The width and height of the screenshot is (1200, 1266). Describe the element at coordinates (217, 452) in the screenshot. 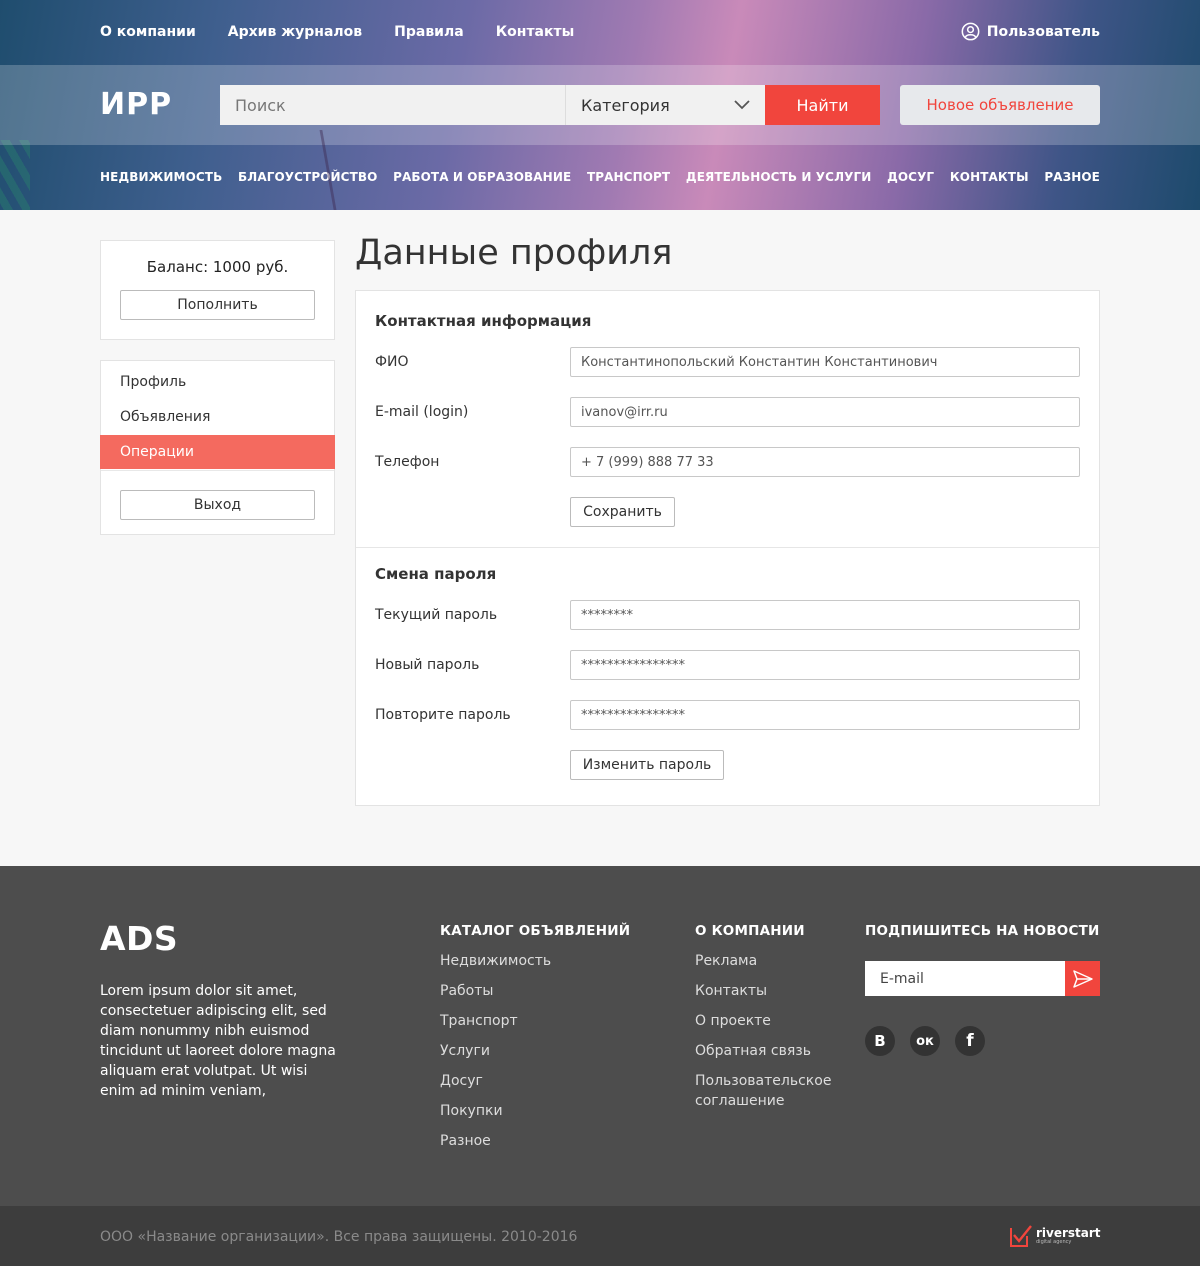

I see `menu-item-operations: Операции` at that location.